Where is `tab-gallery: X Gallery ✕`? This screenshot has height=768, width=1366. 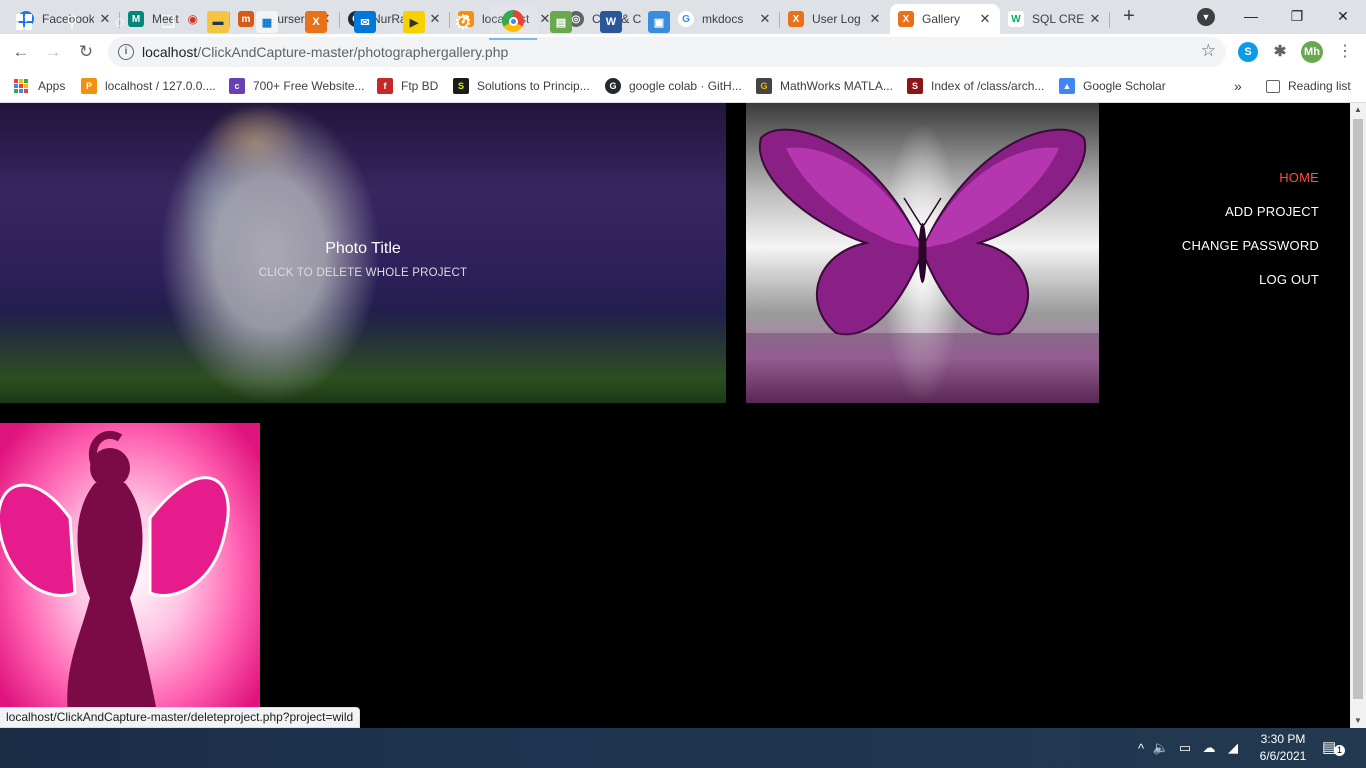 tab-gallery: X Gallery ✕ is located at coordinates (945, 19).